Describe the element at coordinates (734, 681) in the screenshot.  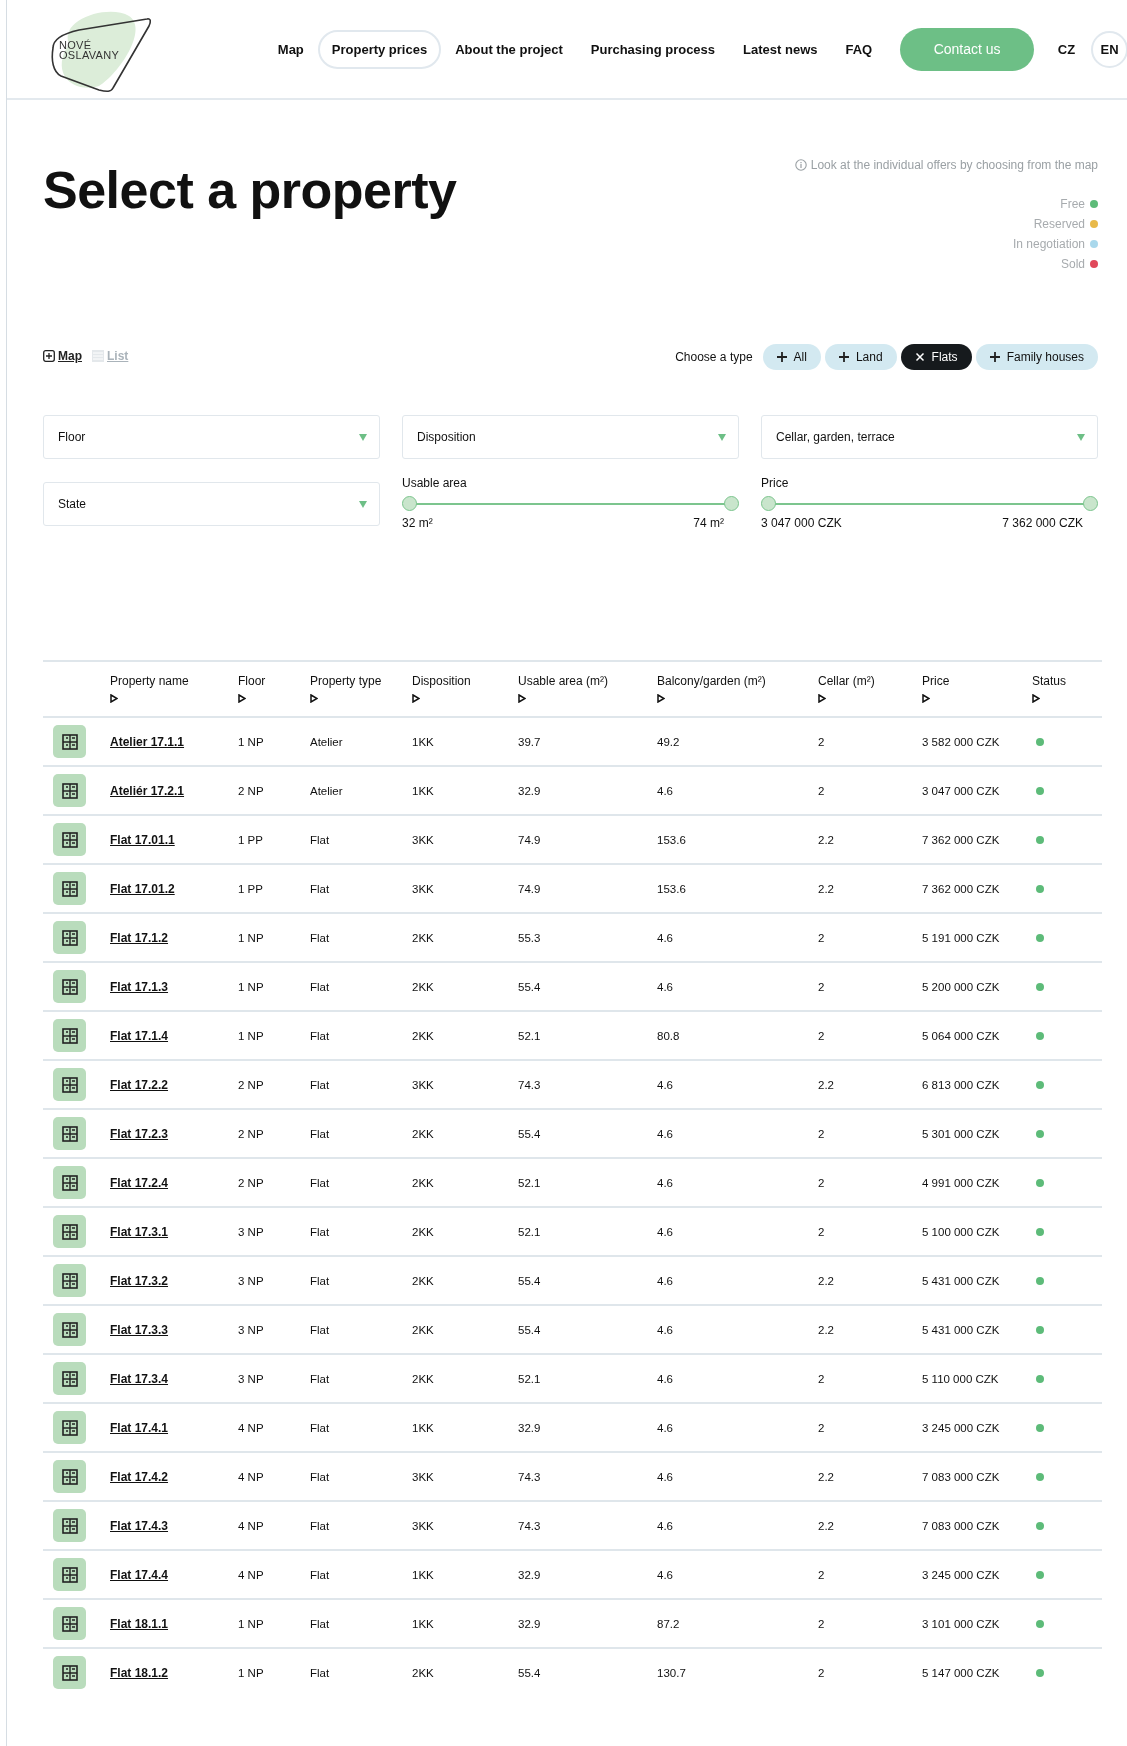
I see `column-header: Balcony/garden (m²)` at that location.